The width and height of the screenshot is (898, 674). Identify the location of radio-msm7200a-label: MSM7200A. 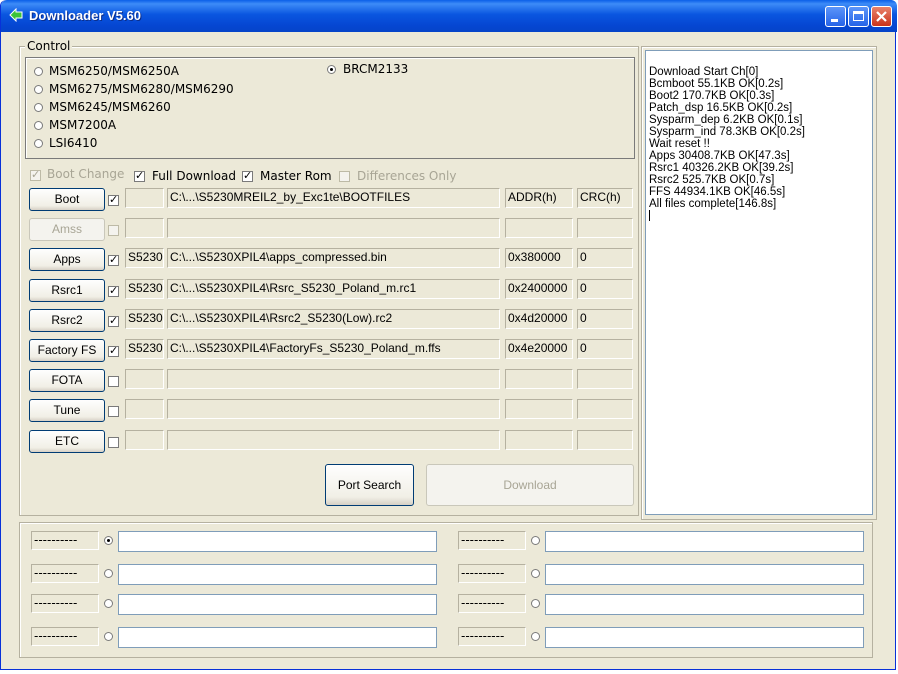
(83, 125).